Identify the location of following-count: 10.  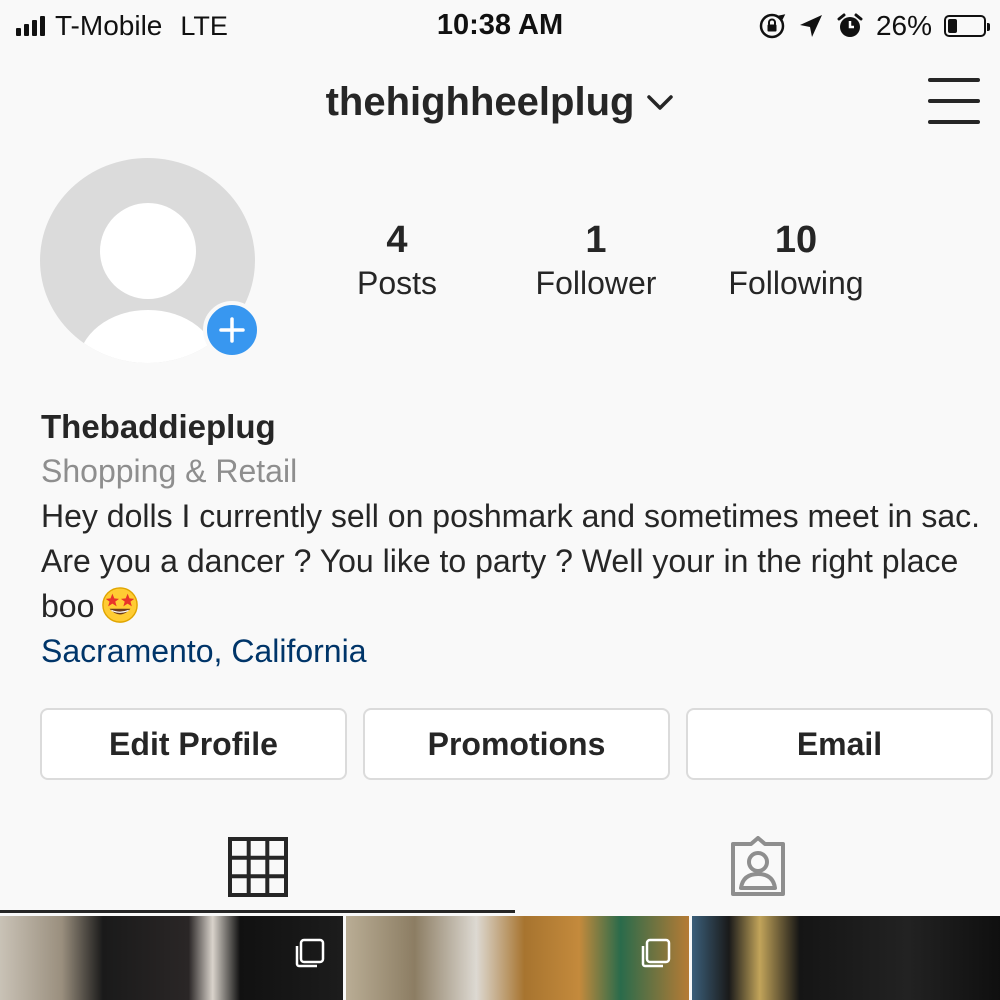
(796, 240).